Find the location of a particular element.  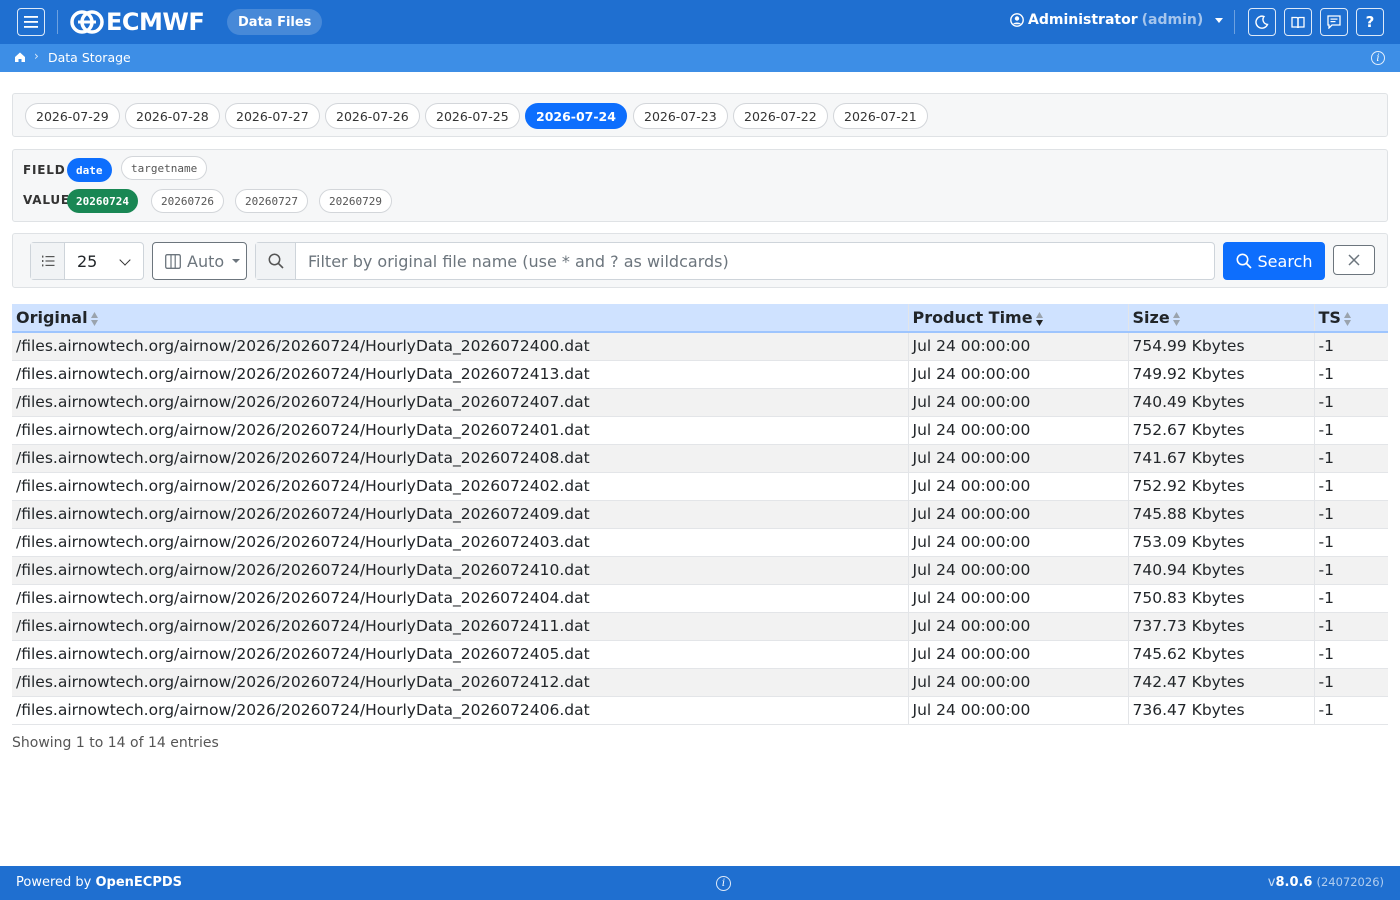

help-button: ? is located at coordinates (1370, 22).